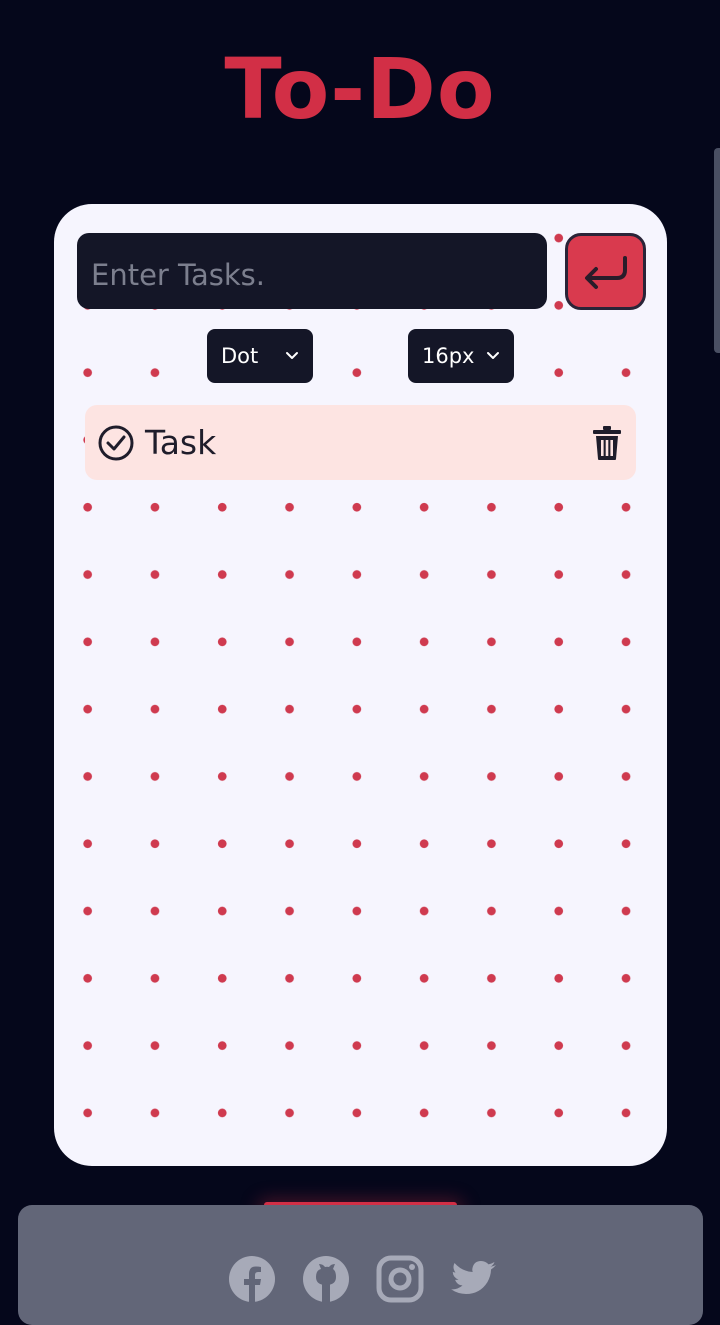 Image resolution: width=720 pixels, height=1325 pixels. I want to click on background-style-select: Dot, so click(260, 356).